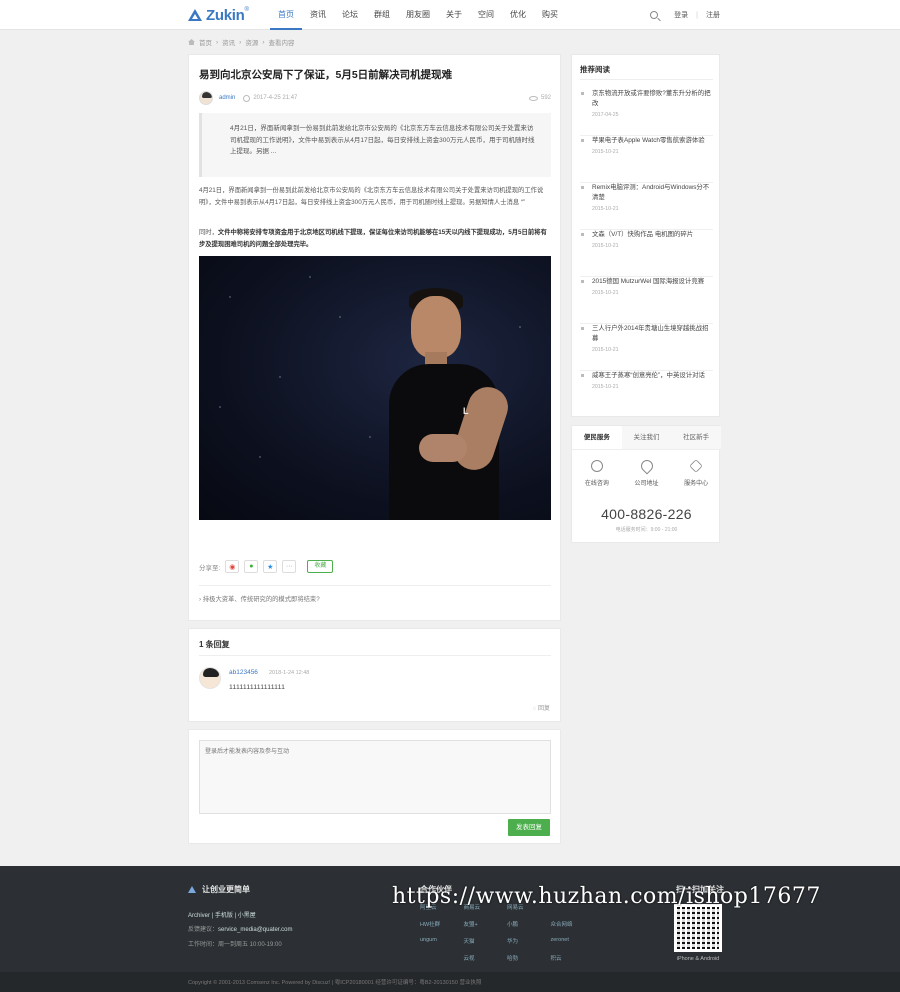 The image size is (900, 992). I want to click on tab-follow-us: 关注我们, so click(646, 437).